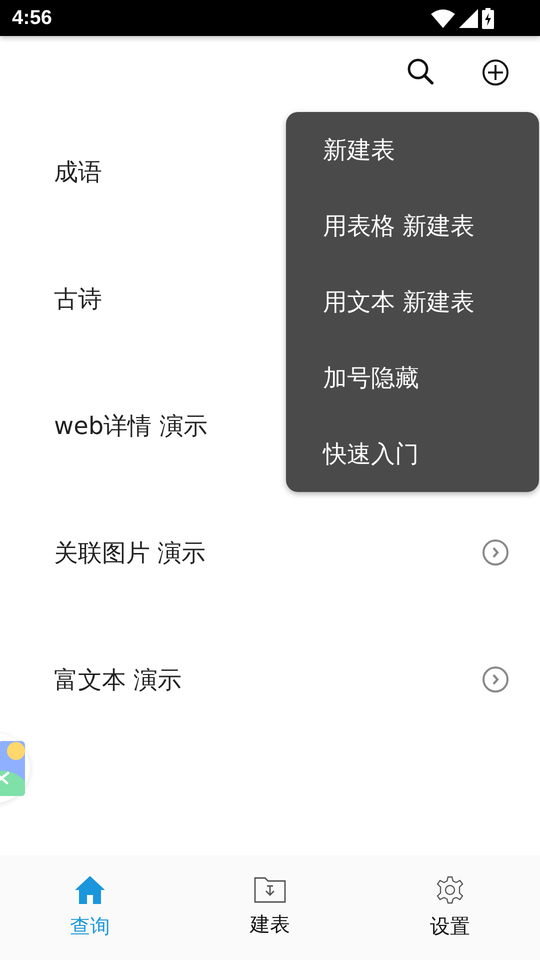 This screenshot has width=540, height=960. I want to click on menu-item: 用表格 新建表, so click(412, 226).